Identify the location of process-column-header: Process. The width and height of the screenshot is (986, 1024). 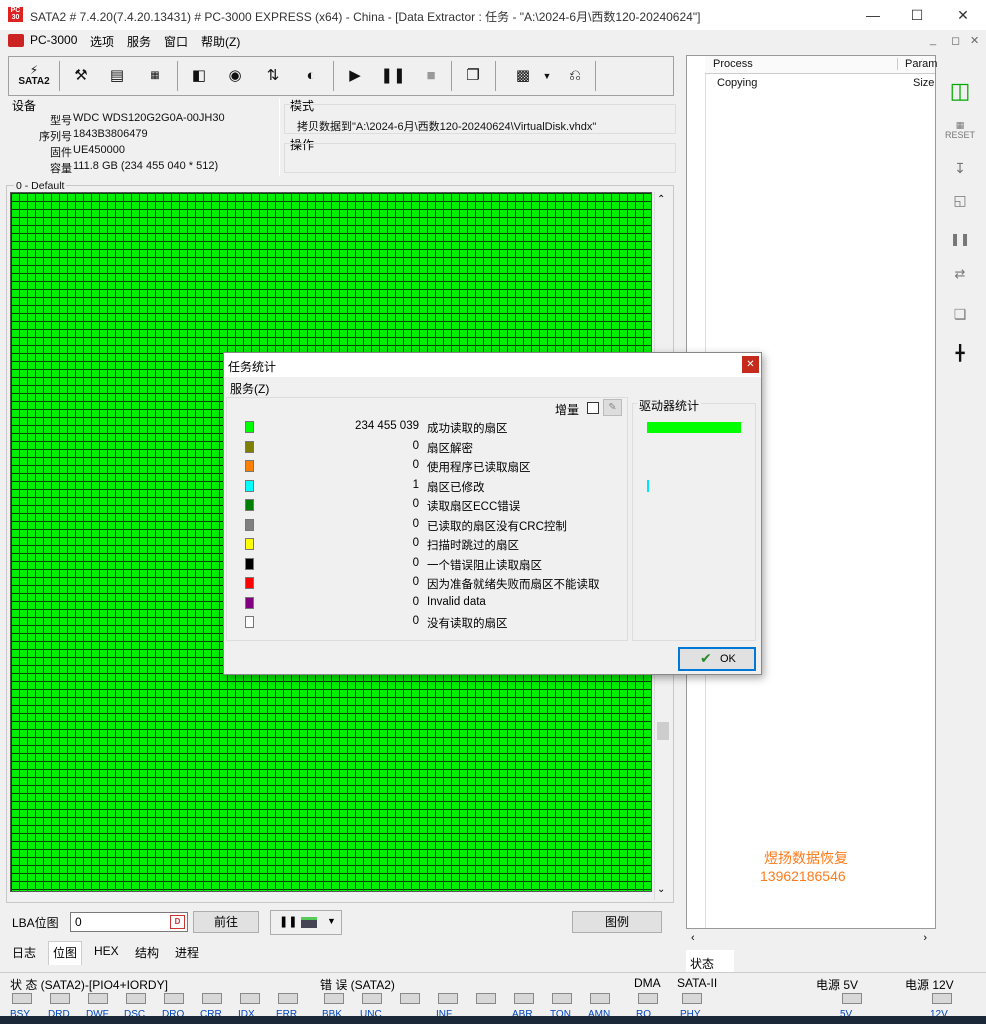
(805, 64).